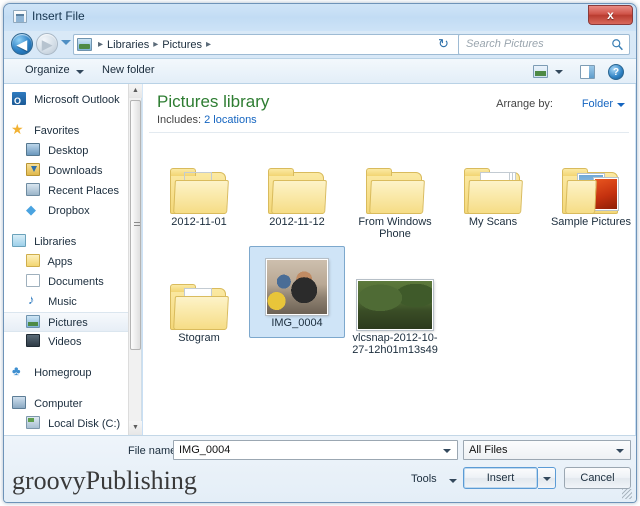 Image resolution: width=640 pixels, height=506 pixels. What do you see at coordinates (610, 15) in the screenshot?
I see `close-button: x` at bounding box center [610, 15].